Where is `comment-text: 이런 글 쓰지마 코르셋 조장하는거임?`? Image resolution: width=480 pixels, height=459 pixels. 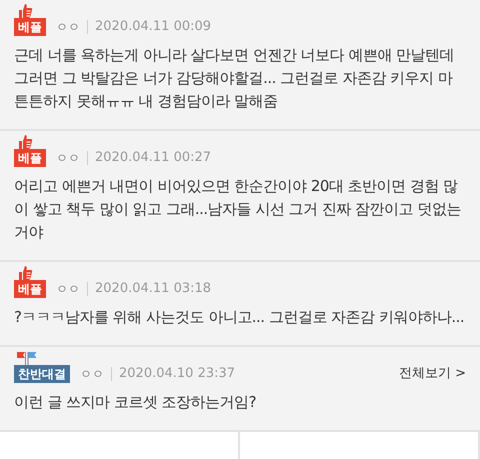
comment-text: 이런 글 쓰지마 코르셋 조장하는거임? is located at coordinates (136, 402).